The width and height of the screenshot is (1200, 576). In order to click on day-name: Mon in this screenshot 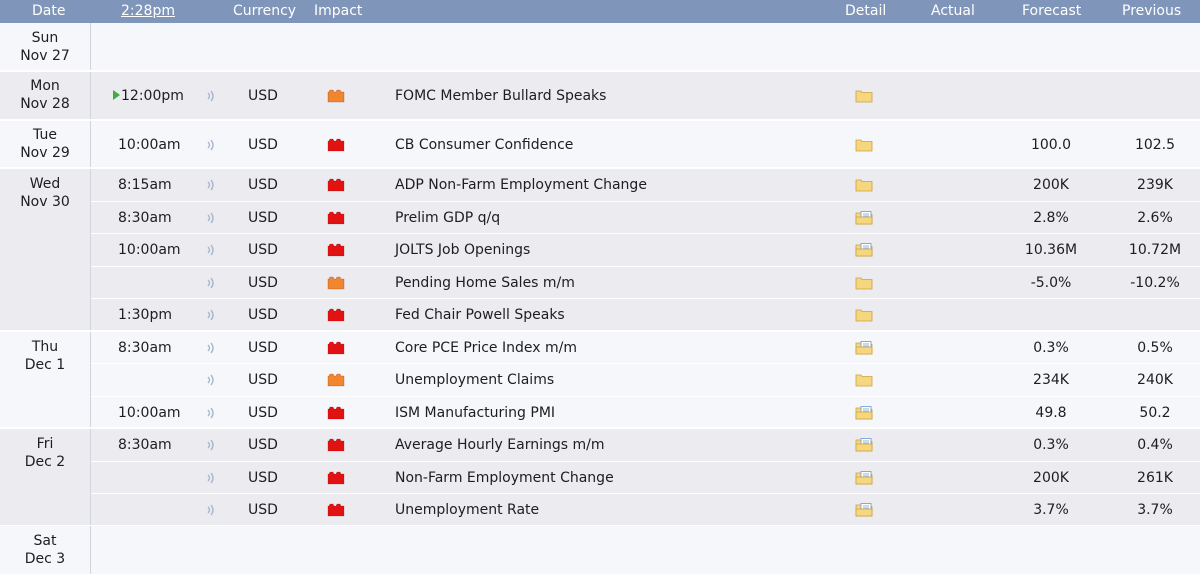, I will do `click(45, 86)`.